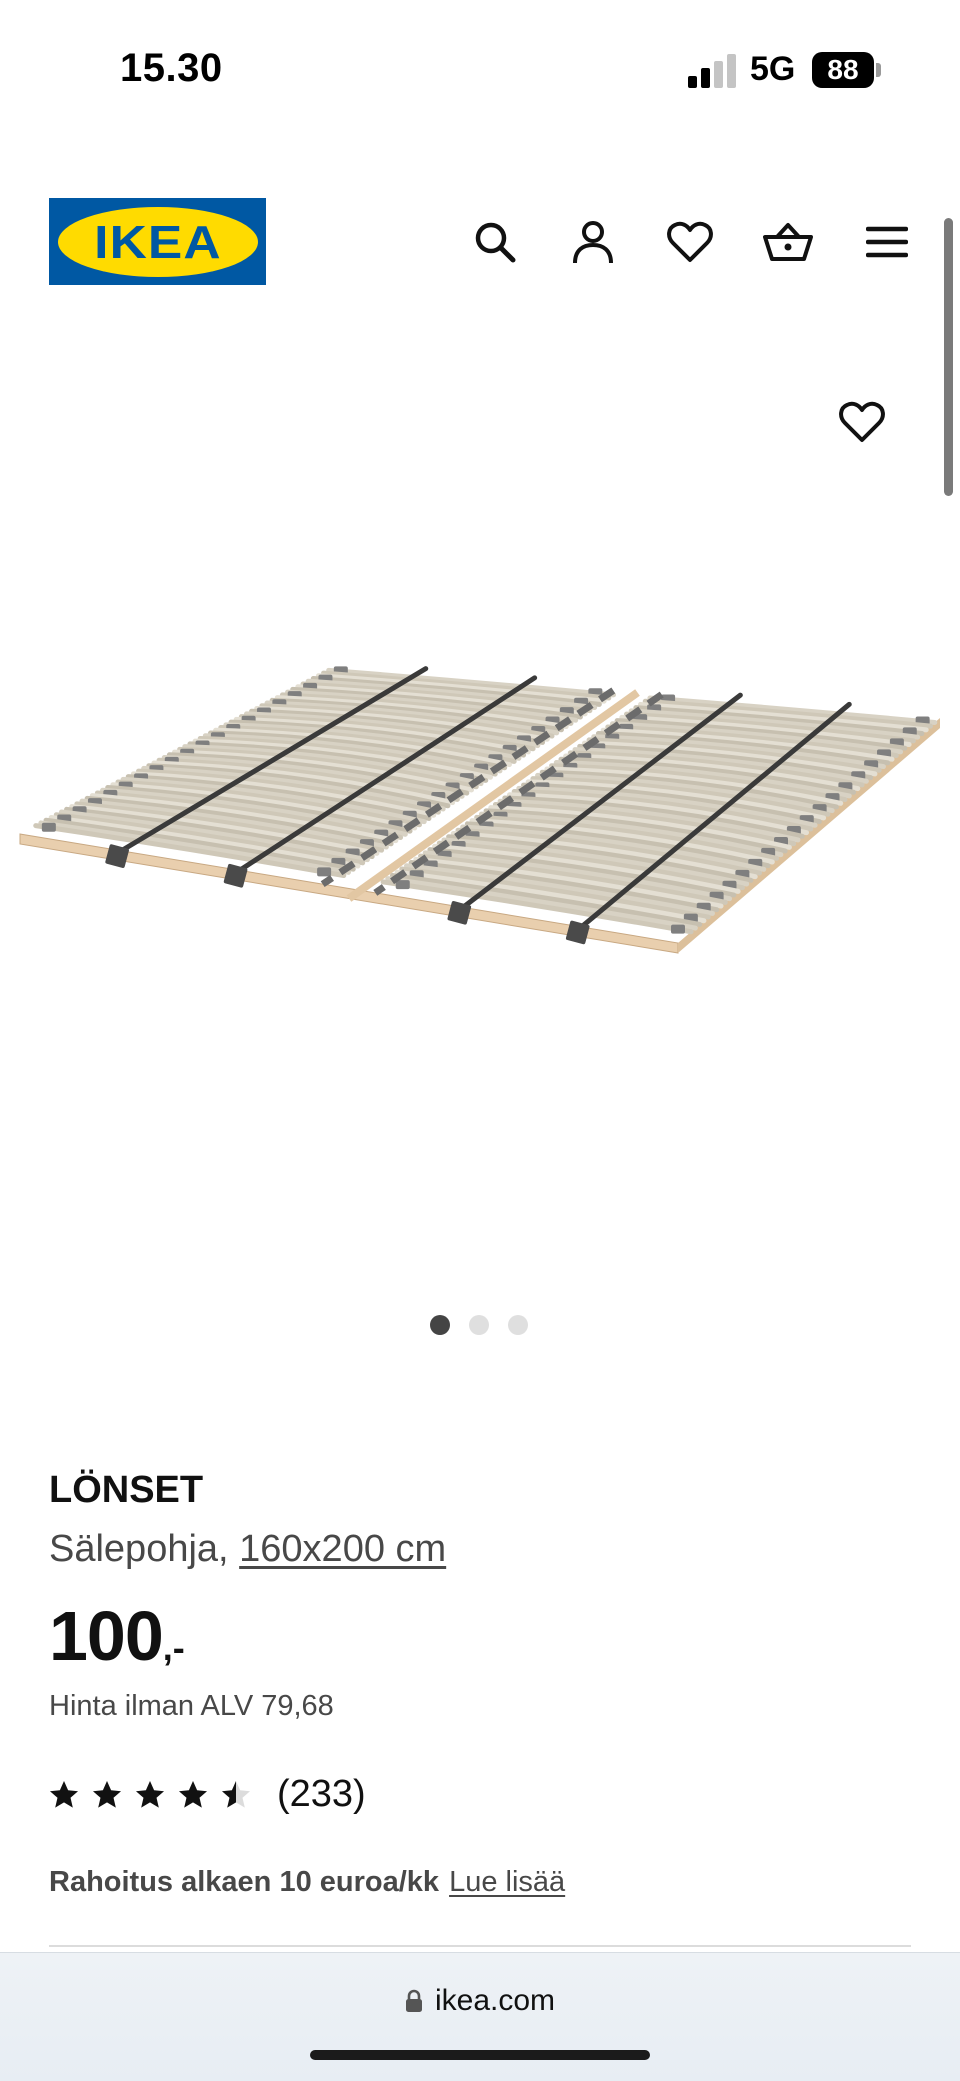 The height and width of the screenshot is (2081, 960). What do you see at coordinates (173, 1647) in the screenshot?
I see `price-suffix: ,-` at bounding box center [173, 1647].